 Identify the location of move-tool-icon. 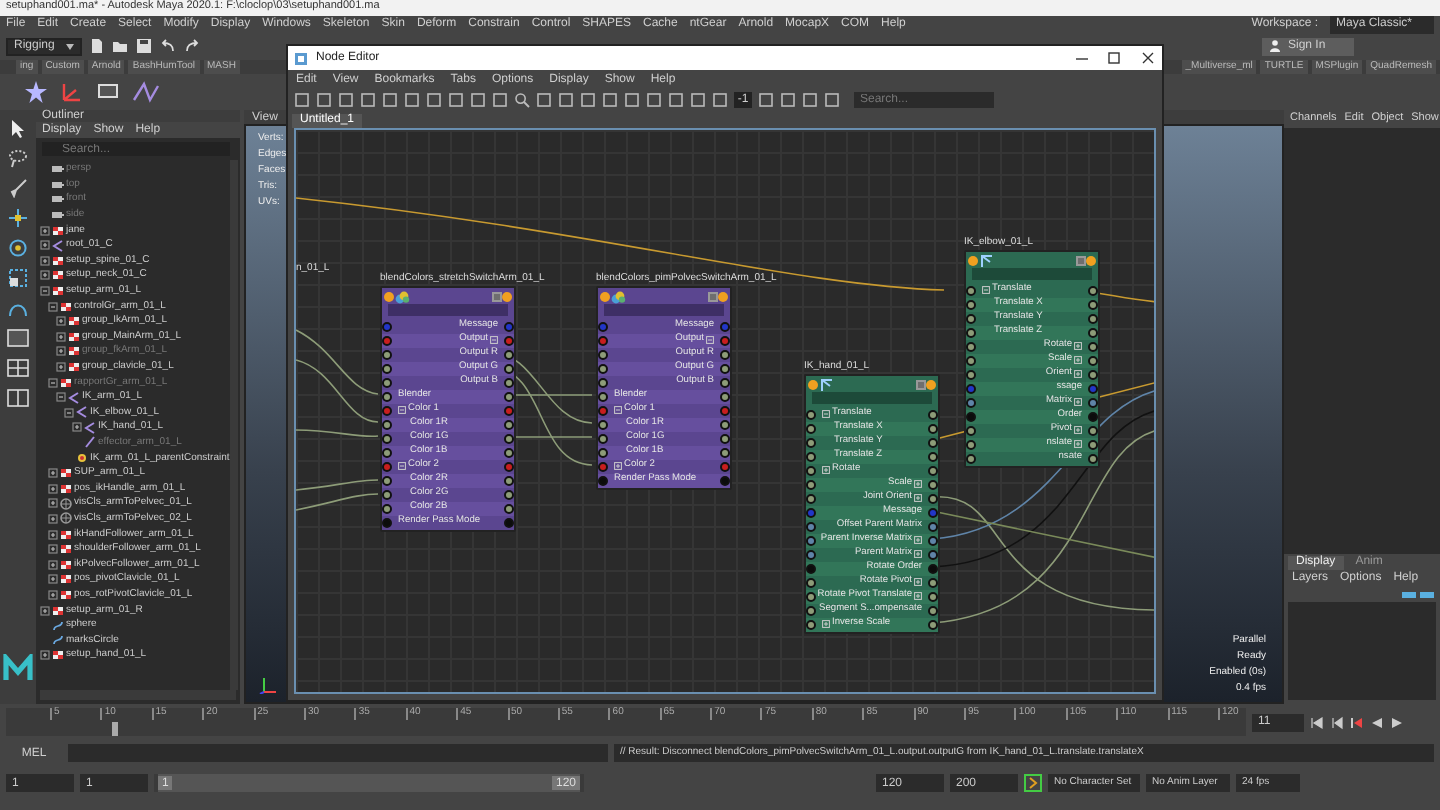
(18, 218).